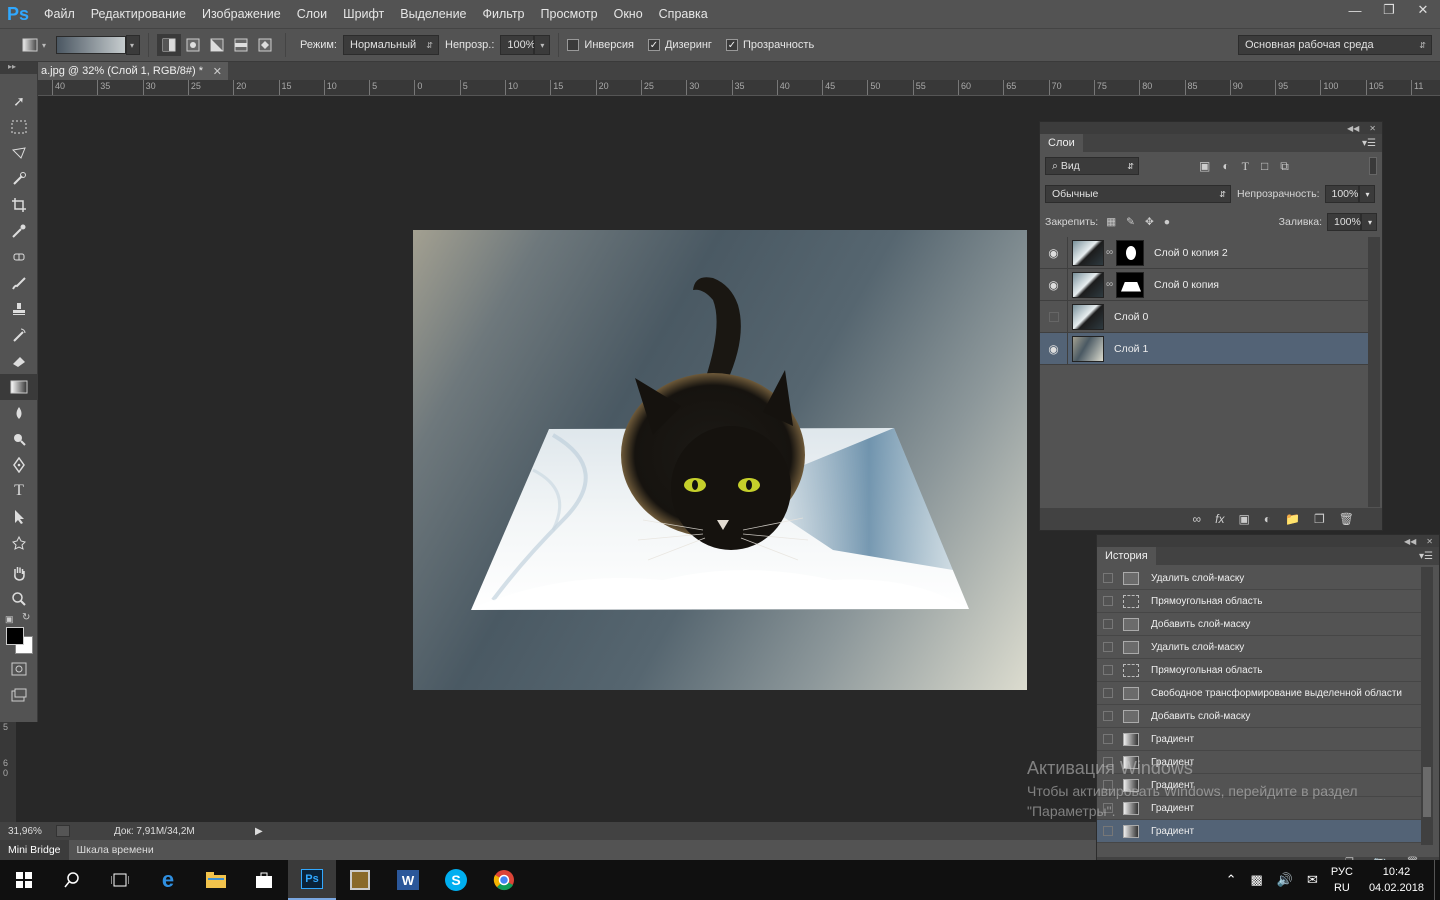 This screenshot has height=900, width=1440. I want to click on layer-filter-select: ⌕ Вид ⇵, so click(1092, 166).